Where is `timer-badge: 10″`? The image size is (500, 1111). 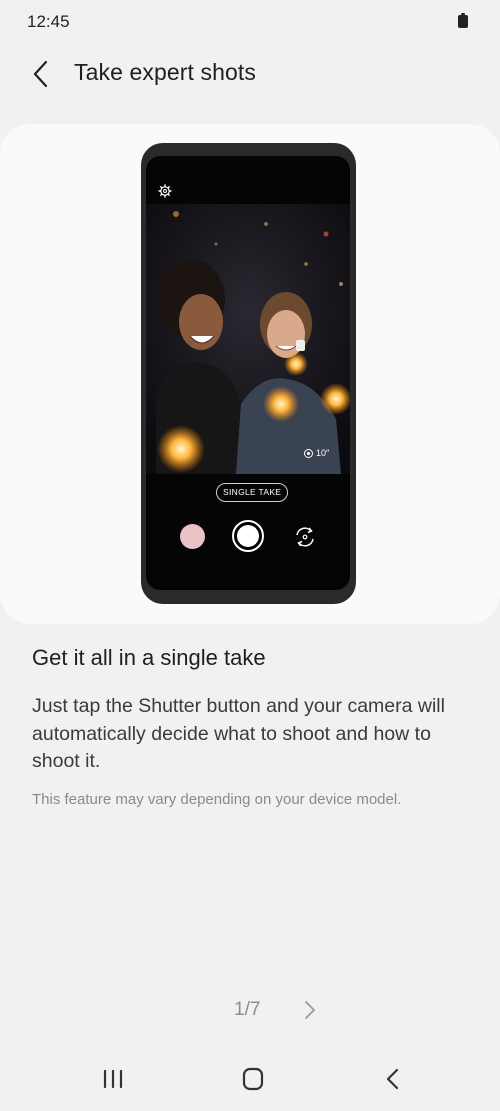 timer-badge: 10″ is located at coordinates (316, 453).